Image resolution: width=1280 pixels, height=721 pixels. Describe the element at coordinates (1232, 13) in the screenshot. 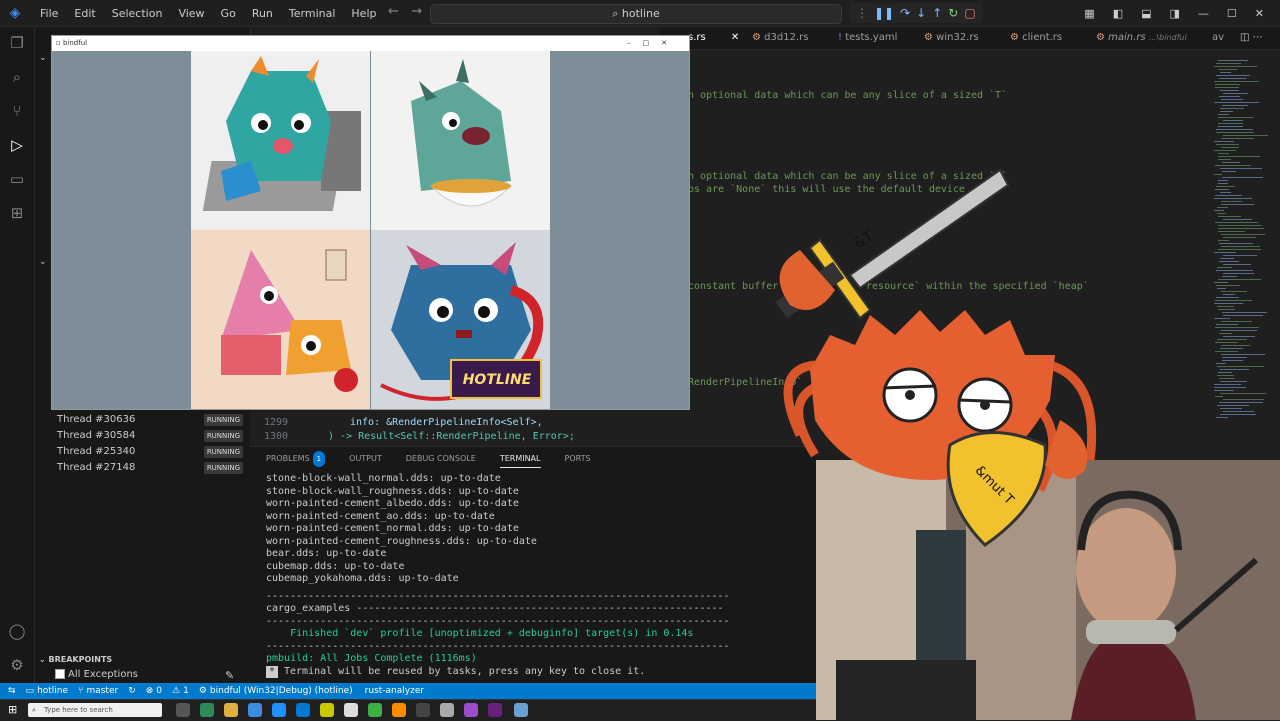

I see `maximize-icon: ☐` at that location.